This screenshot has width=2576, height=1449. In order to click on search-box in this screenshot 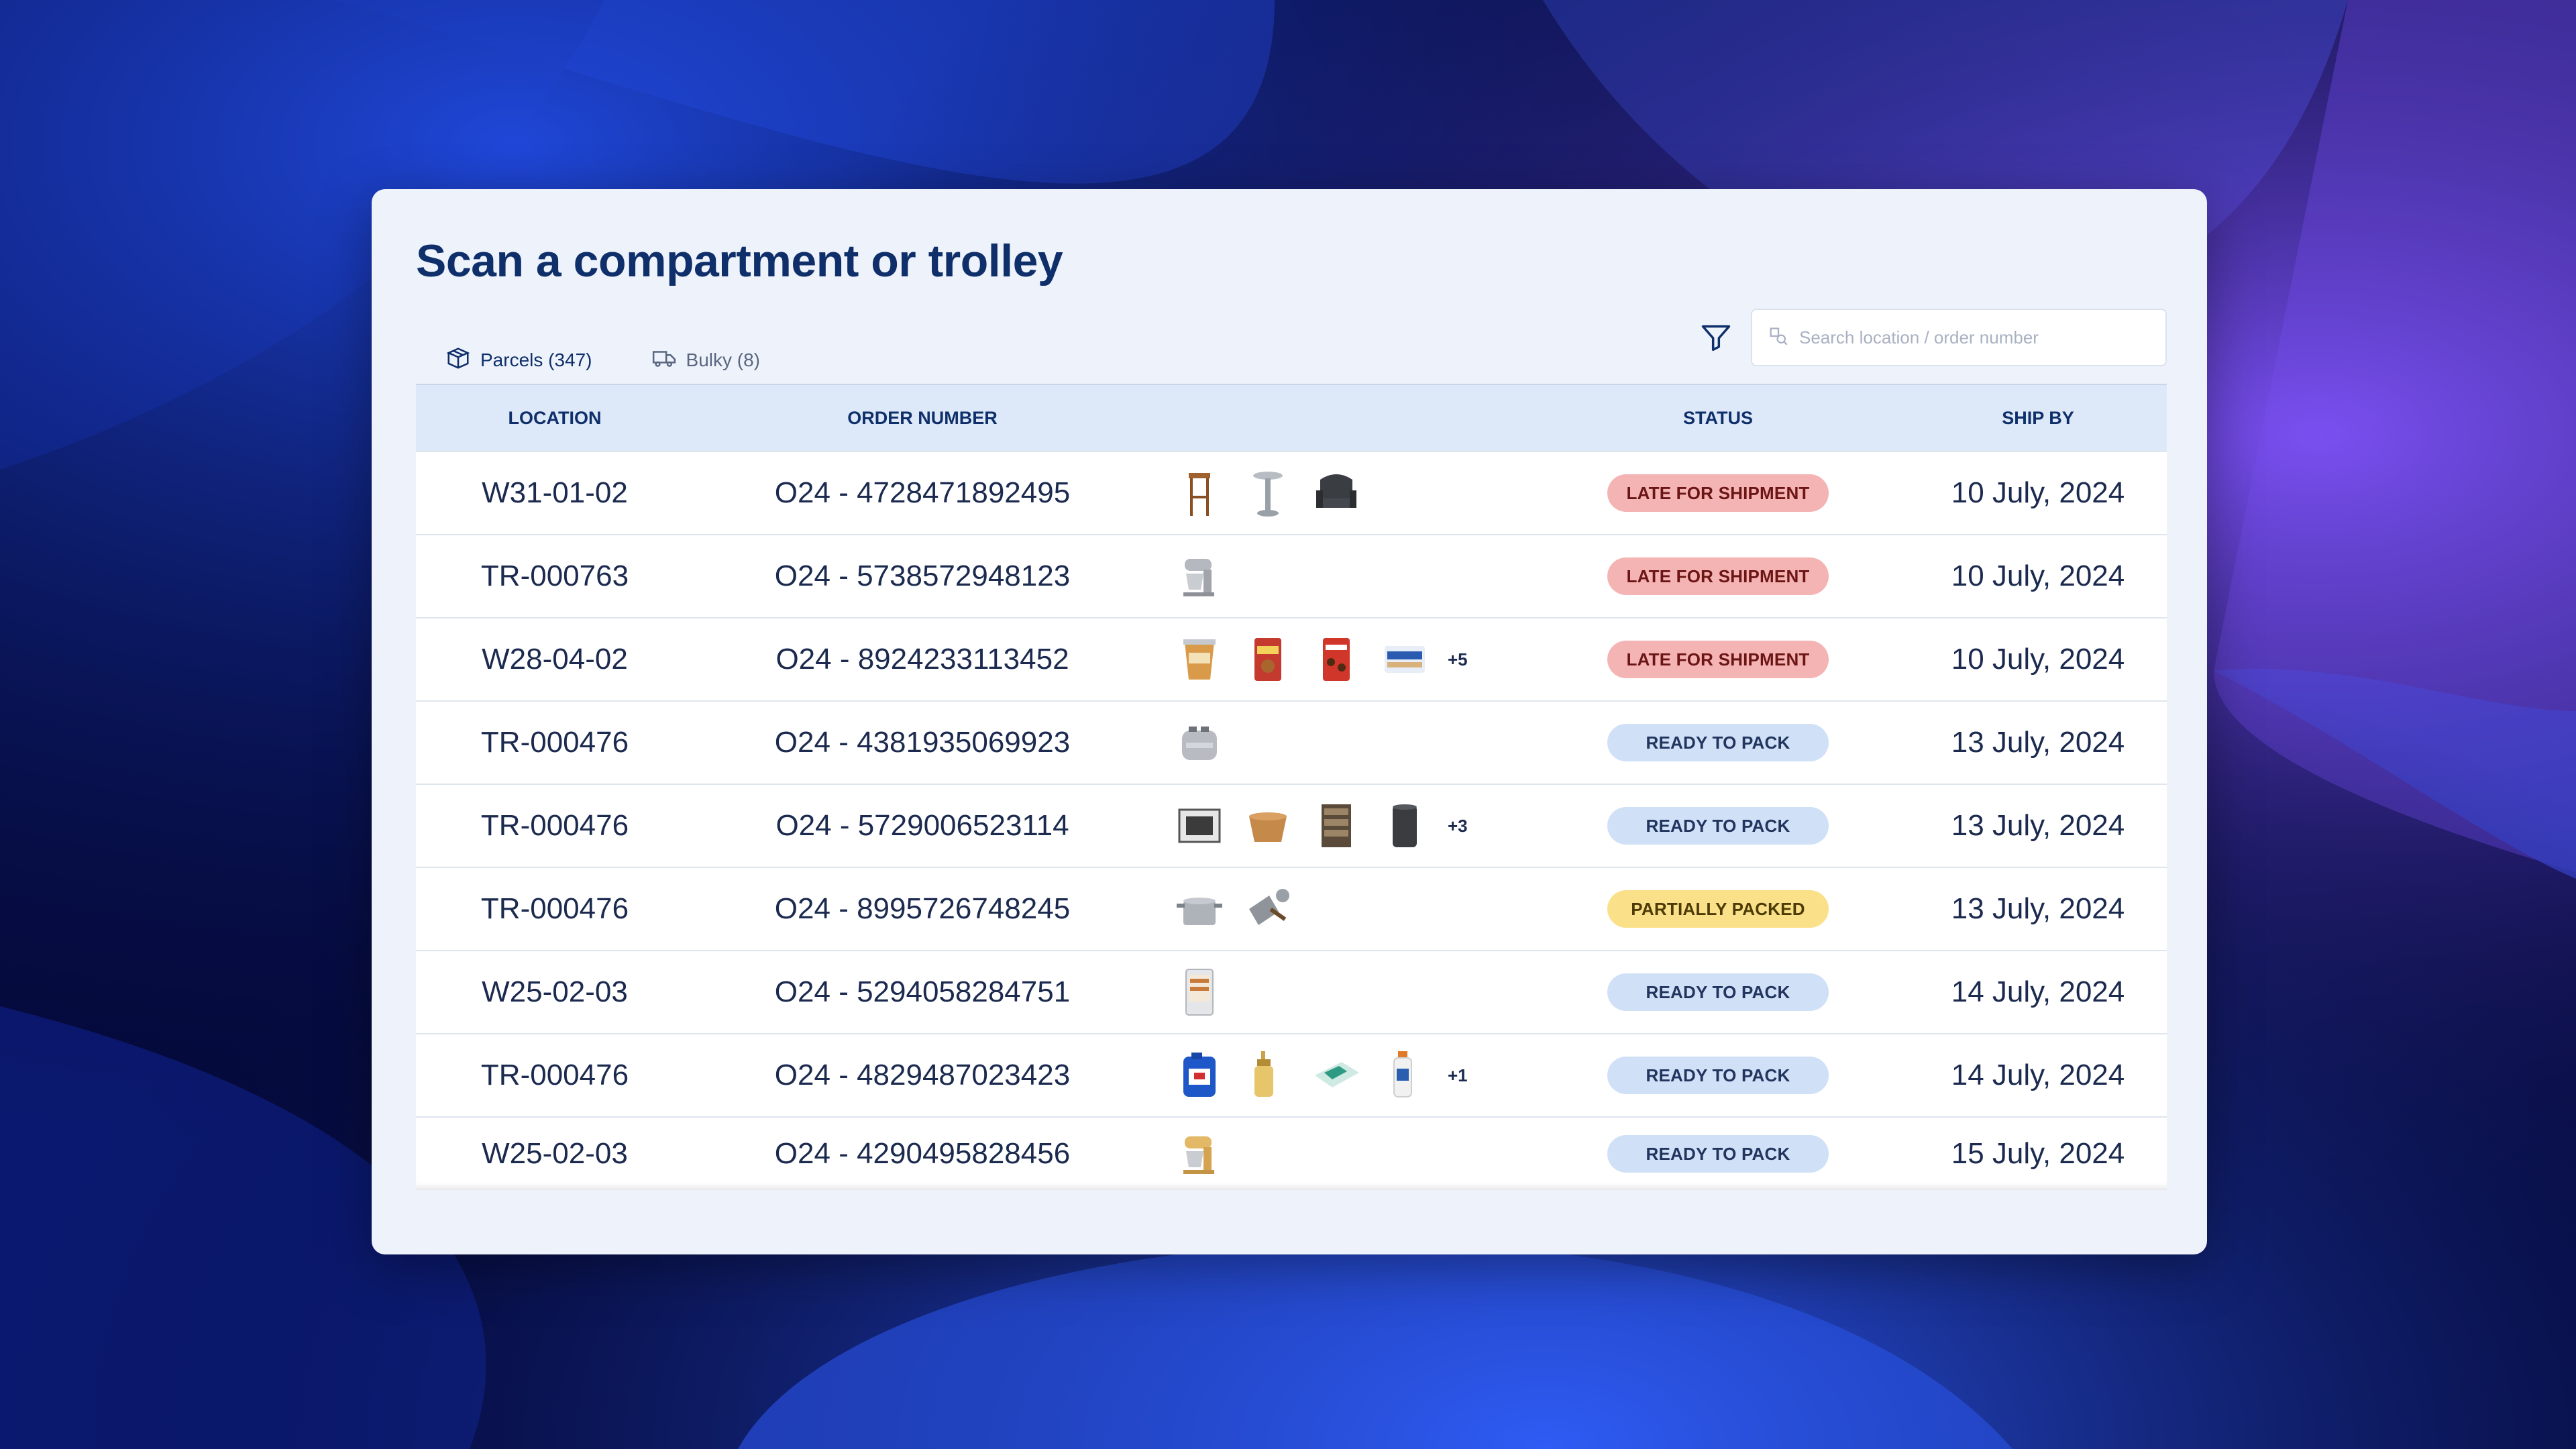, I will do `click(1959, 337)`.